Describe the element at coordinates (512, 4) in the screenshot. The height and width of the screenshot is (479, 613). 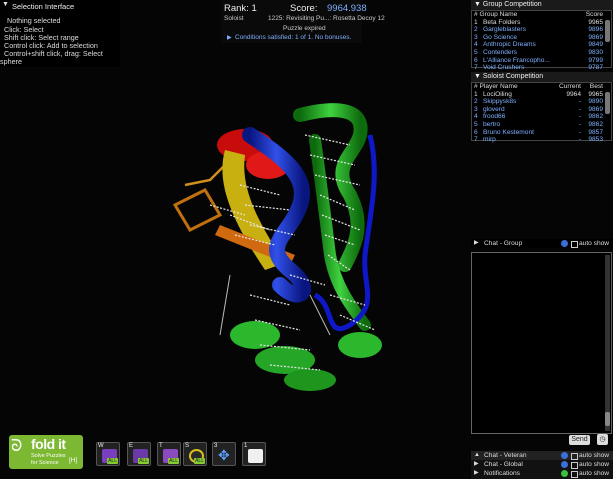
I see `group-competition-title: Group Competition` at that location.